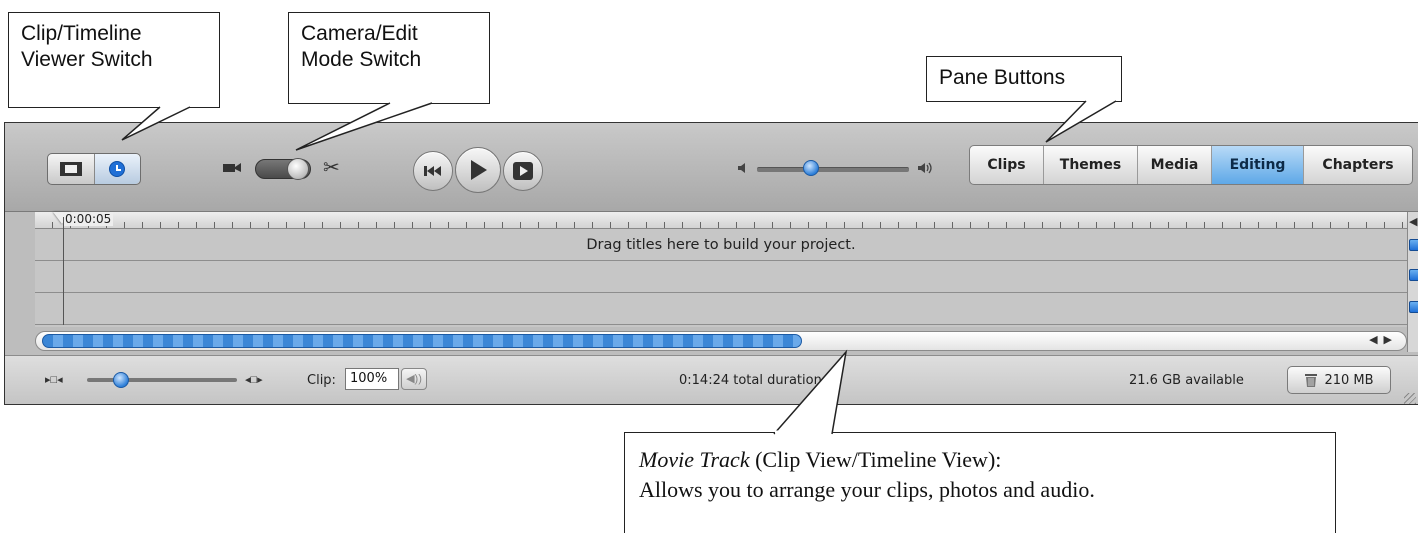  What do you see at coordinates (1081, 121) in the screenshot?
I see `pane-buttons-leader` at bounding box center [1081, 121].